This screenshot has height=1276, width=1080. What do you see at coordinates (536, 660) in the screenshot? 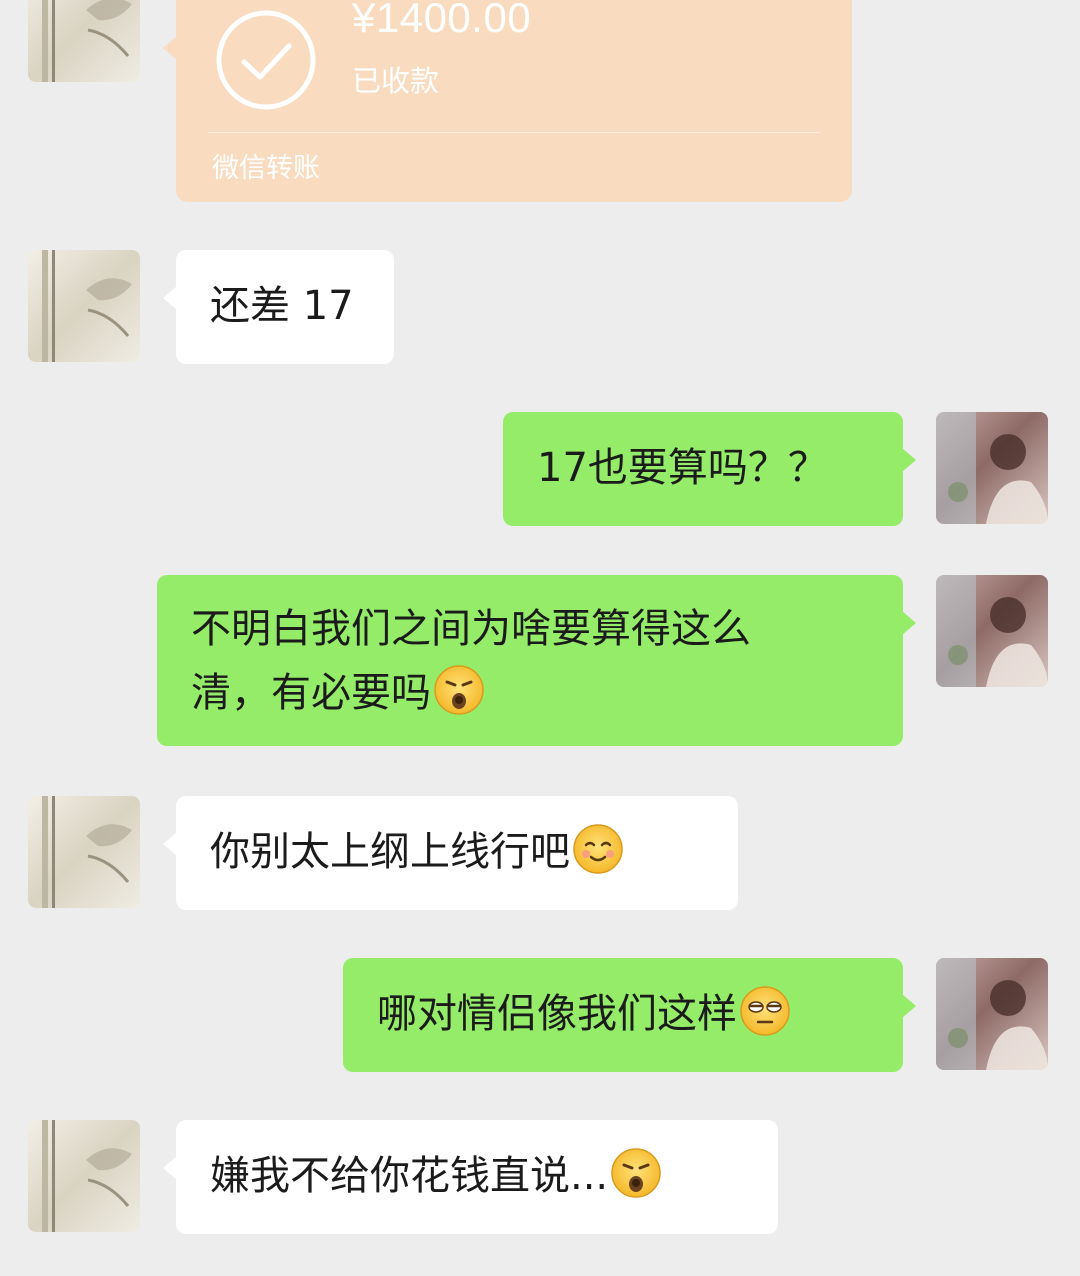
I see `message-bubble-outgoing: 不明白我们之间为啥要算得这么 清，有必要吗` at bounding box center [536, 660].